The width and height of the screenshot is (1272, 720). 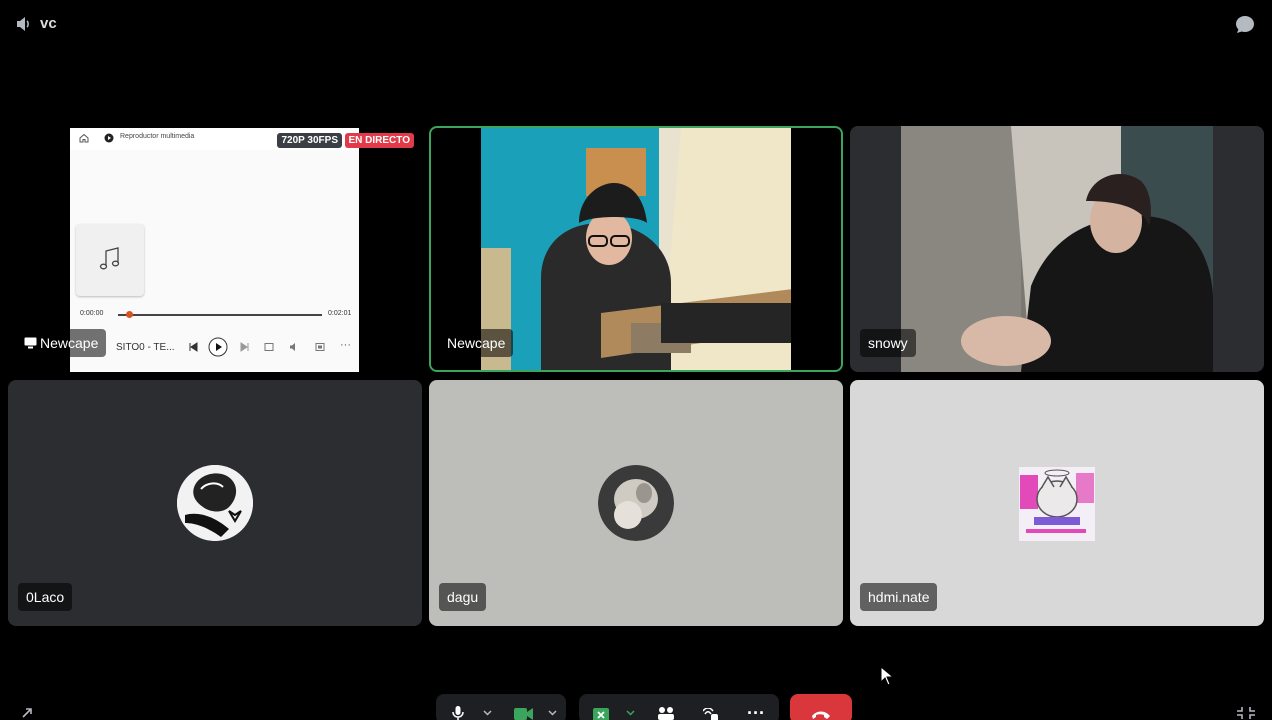 What do you see at coordinates (756, 712) in the screenshot?
I see `more-icon: ···` at bounding box center [756, 712].